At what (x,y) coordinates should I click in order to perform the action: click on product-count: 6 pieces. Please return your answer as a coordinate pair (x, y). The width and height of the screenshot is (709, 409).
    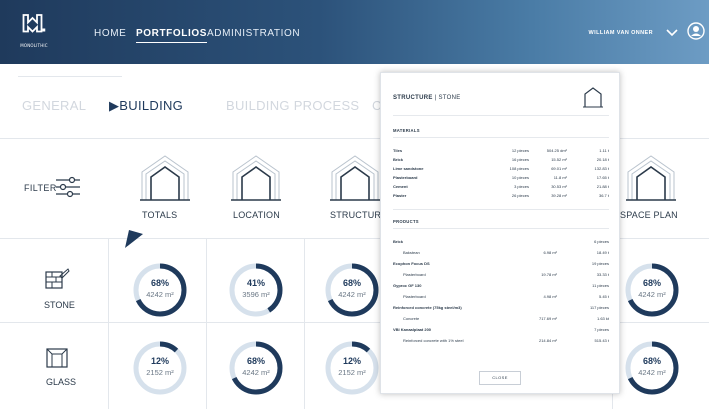
    Looking at the image, I should click on (601, 241).